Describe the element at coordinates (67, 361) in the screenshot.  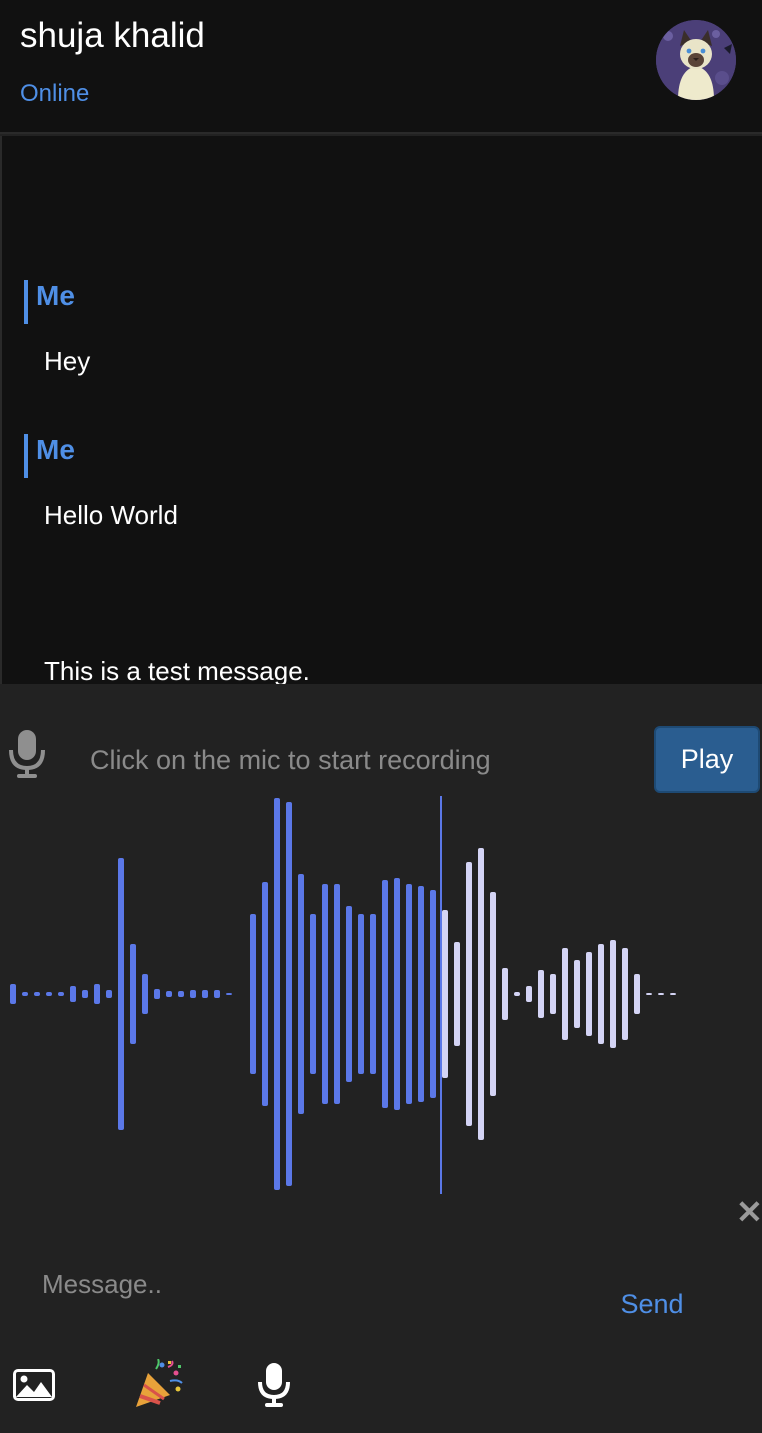
I see `message-text: Hey` at that location.